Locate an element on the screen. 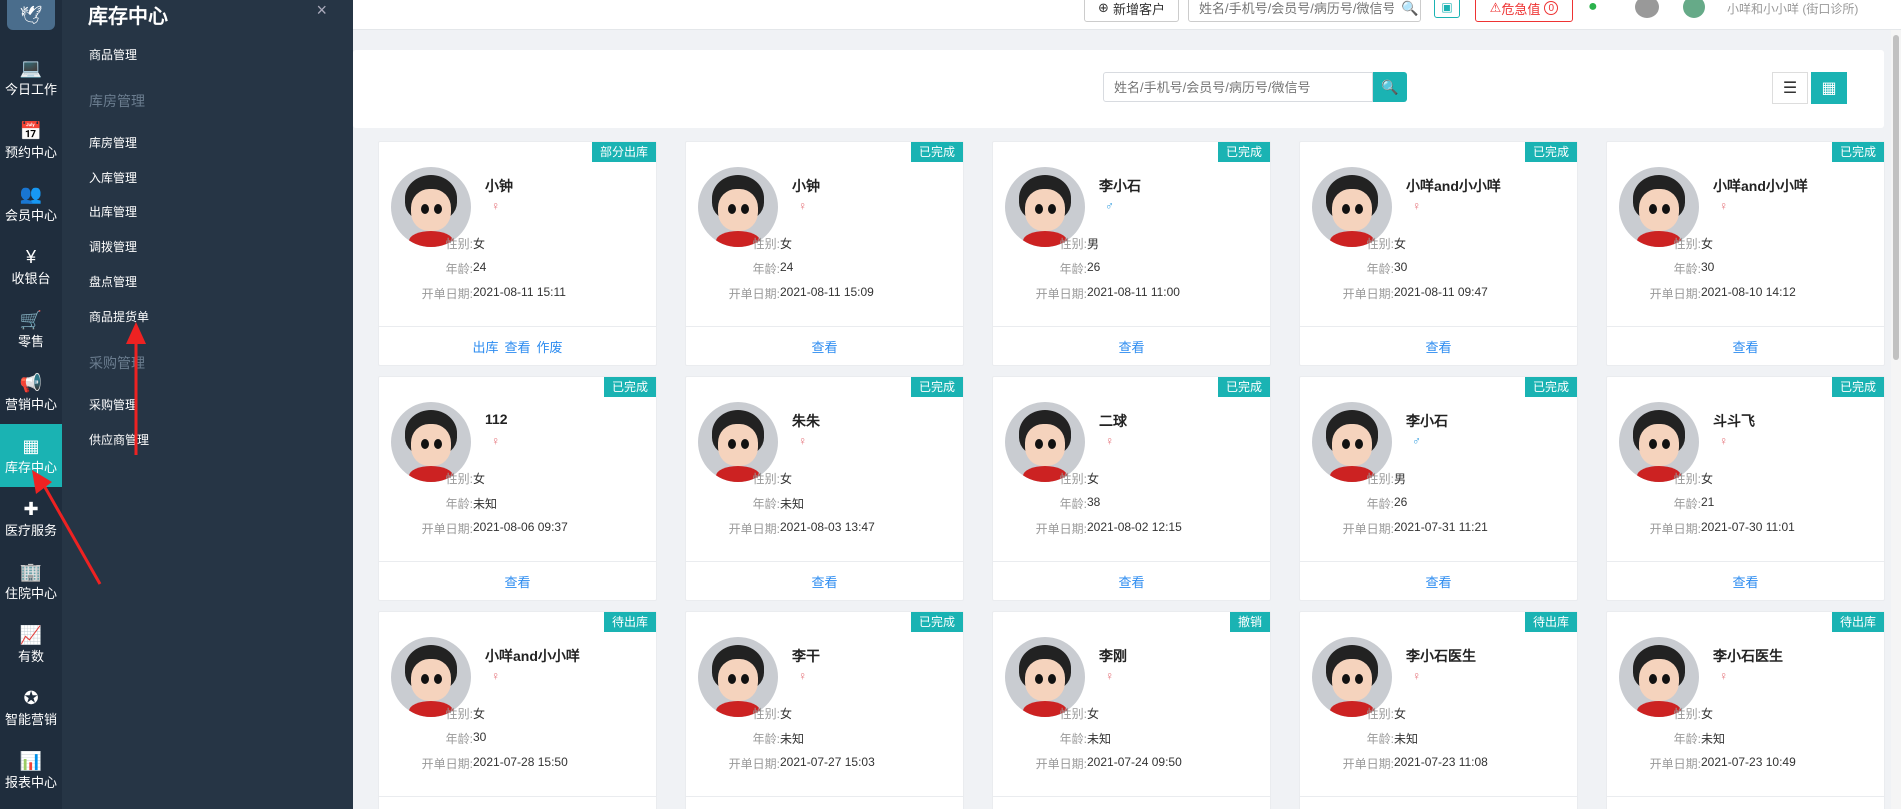 The height and width of the screenshot is (809, 1901). rail-item-8: 🏢 住院中心 is located at coordinates (31, 581).